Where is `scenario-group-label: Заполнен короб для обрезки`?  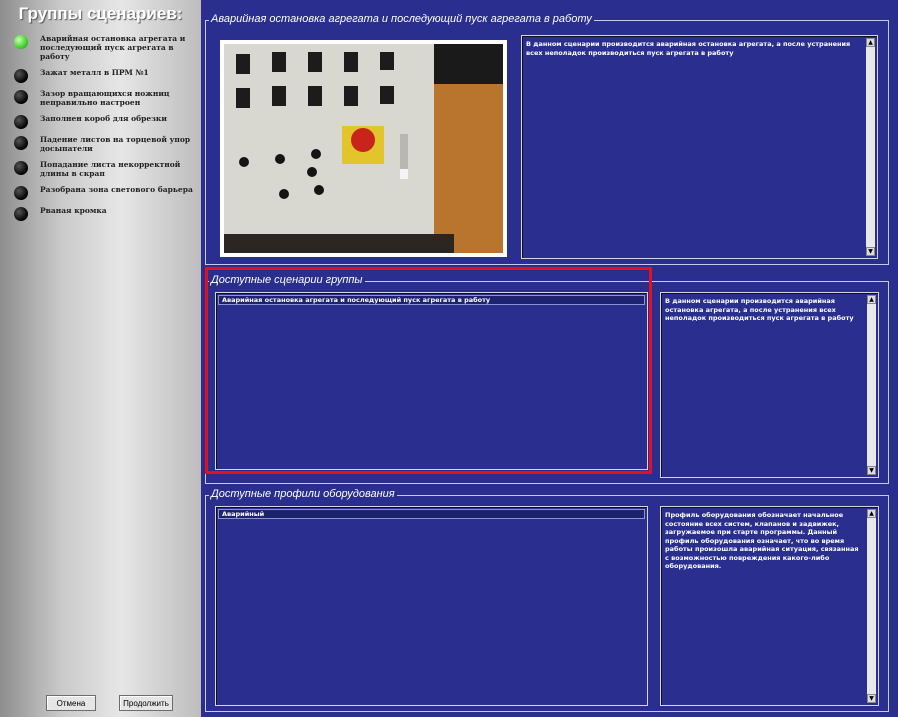 scenario-group-label: Заполнен короб для обрезки is located at coordinates (103, 118).